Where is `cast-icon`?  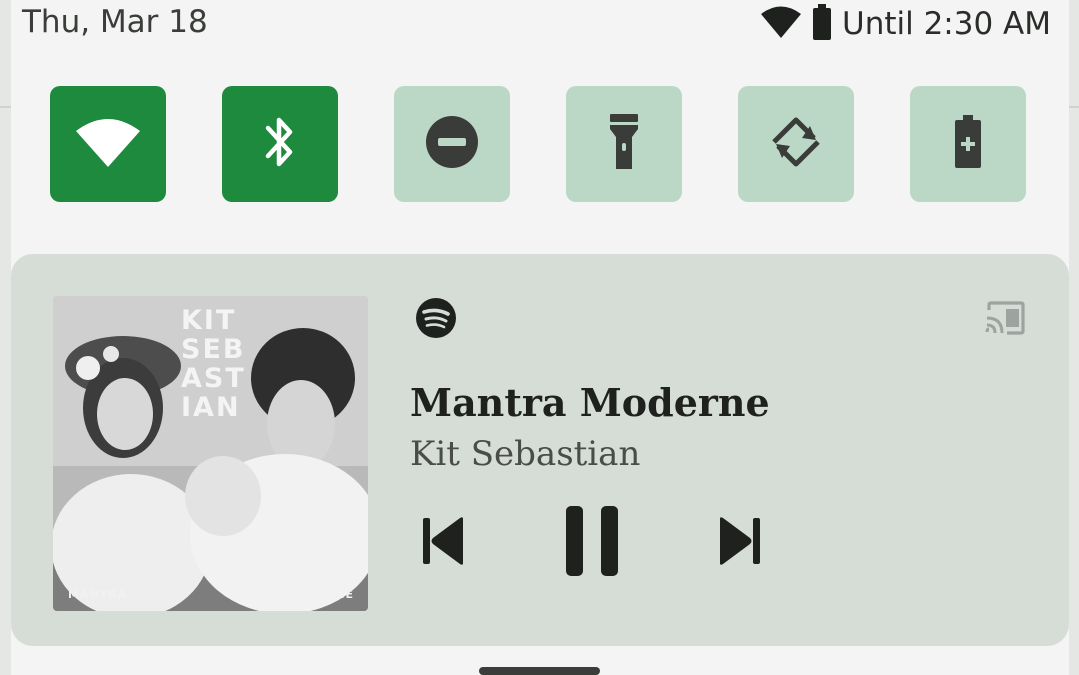 cast-icon is located at coordinates (1006, 320).